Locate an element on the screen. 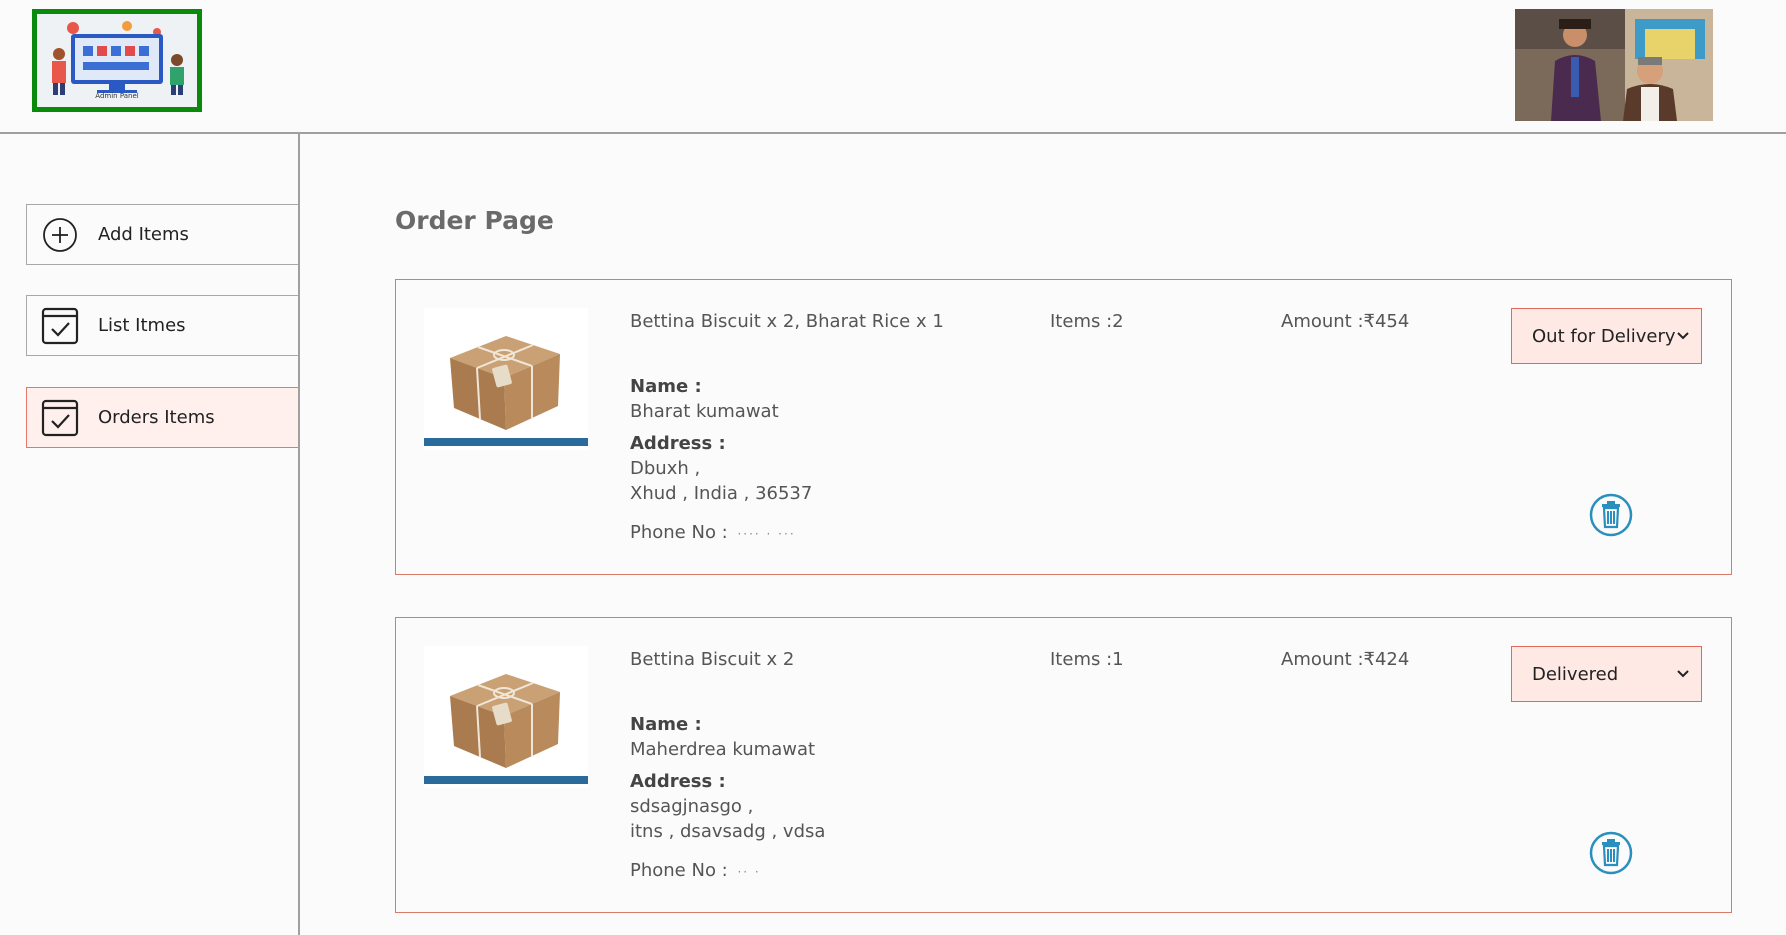  sidebar-item-orders-items: Orders Items is located at coordinates (162, 417).